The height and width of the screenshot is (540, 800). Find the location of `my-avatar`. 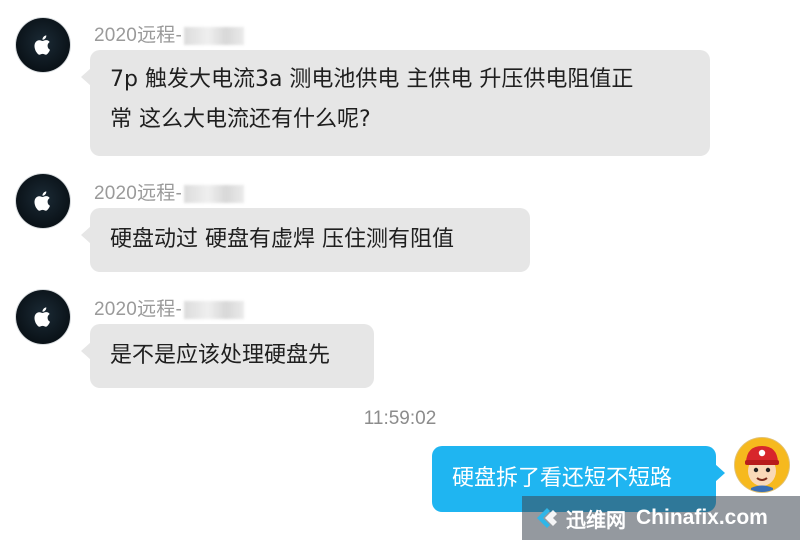

my-avatar is located at coordinates (762, 465).